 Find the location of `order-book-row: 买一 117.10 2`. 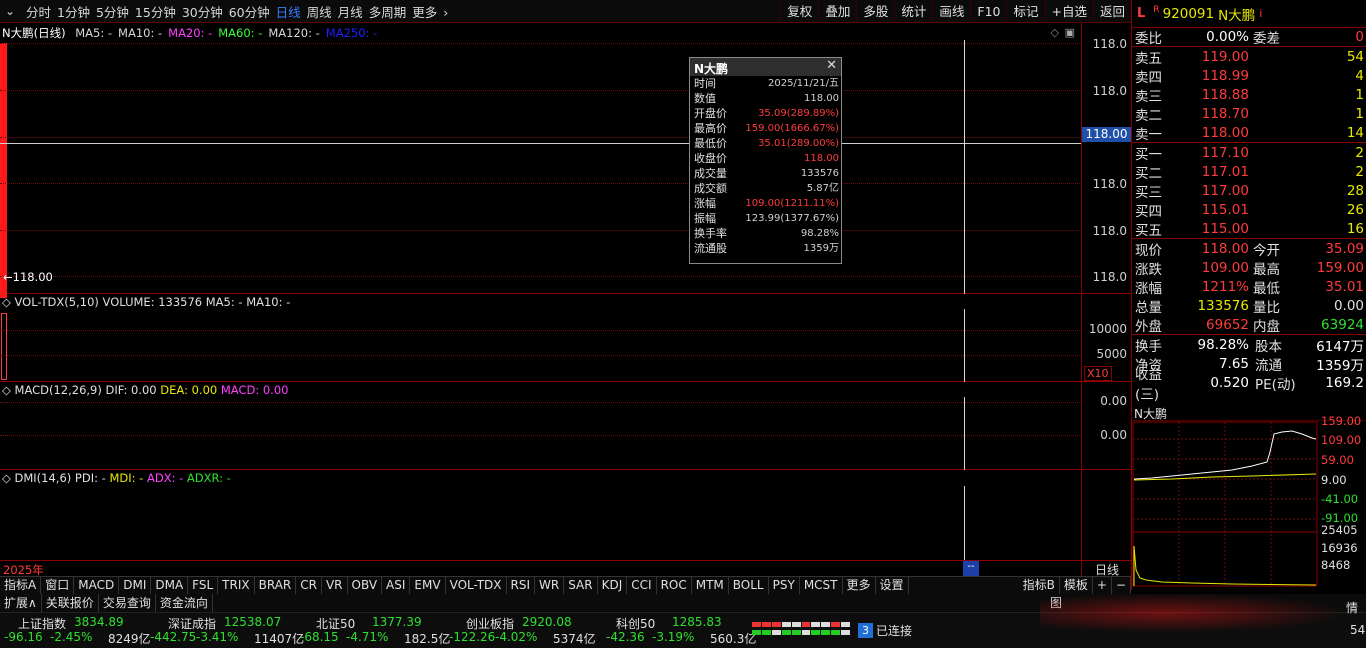

order-book-row: 买一 117.10 2 is located at coordinates (1249, 153).